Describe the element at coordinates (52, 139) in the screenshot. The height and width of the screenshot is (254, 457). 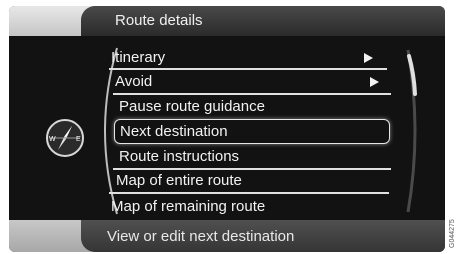
I see `compass-west-label: W` at that location.